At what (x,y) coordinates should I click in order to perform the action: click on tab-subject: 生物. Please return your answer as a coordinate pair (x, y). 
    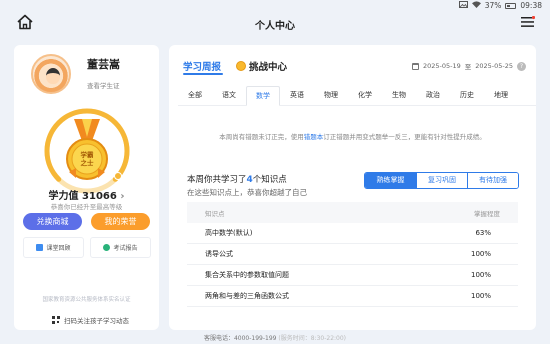
    Looking at the image, I should click on (399, 95).